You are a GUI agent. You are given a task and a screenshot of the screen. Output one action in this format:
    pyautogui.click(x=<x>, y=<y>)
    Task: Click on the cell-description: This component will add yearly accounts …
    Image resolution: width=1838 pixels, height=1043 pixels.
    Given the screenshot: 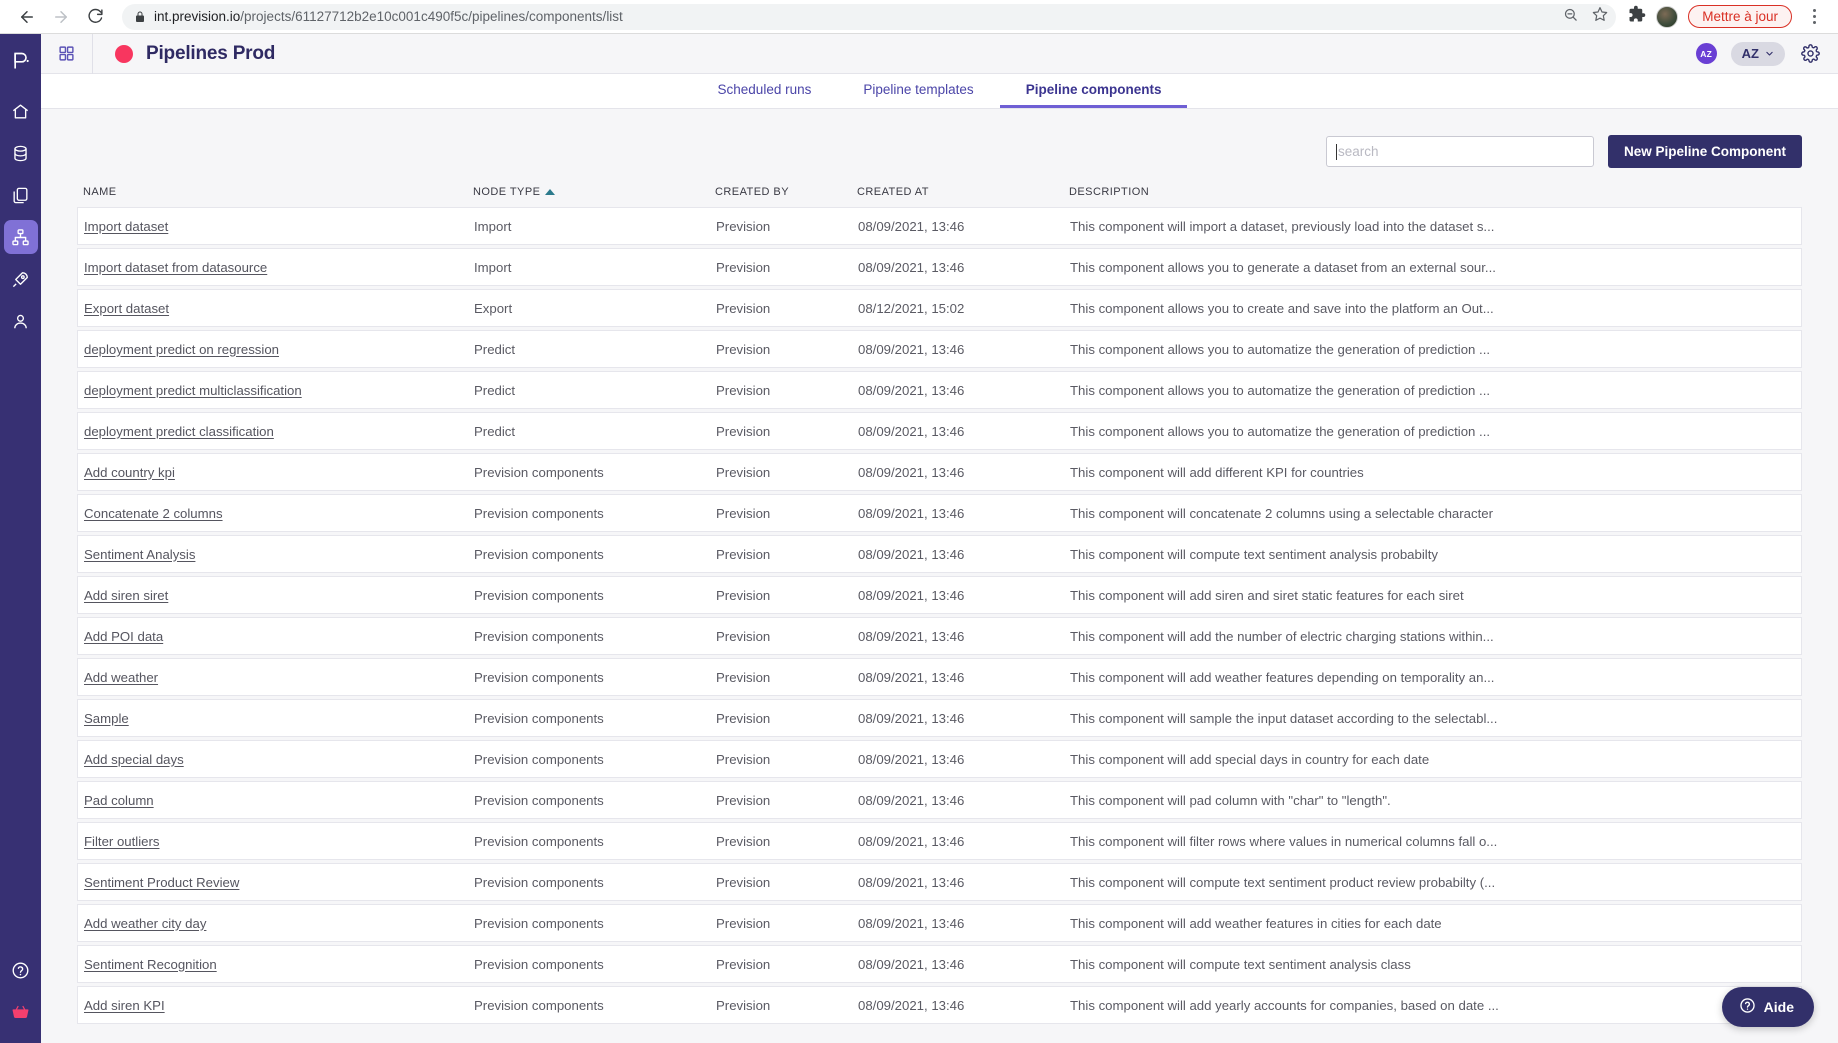 What is the action you would take?
    pyautogui.click(x=1284, y=1005)
    